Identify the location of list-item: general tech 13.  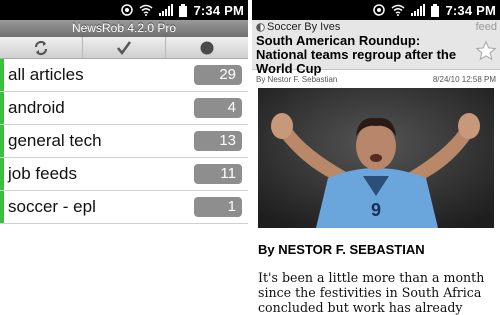
(124, 141).